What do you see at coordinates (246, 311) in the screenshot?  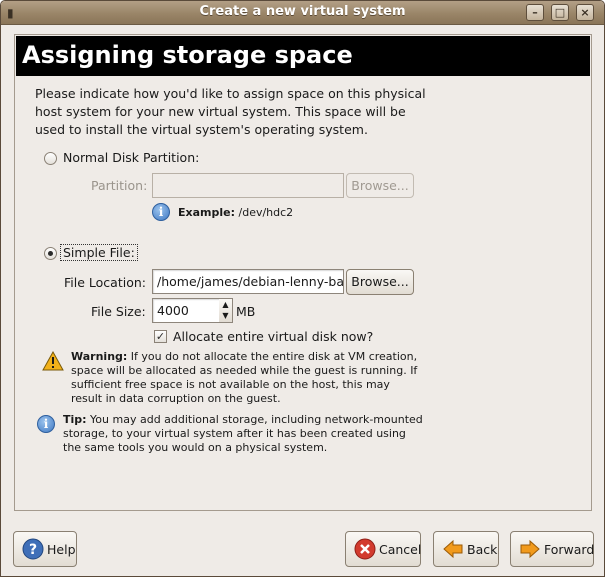 I see `file-size-unit: MB` at bounding box center [246, 311].